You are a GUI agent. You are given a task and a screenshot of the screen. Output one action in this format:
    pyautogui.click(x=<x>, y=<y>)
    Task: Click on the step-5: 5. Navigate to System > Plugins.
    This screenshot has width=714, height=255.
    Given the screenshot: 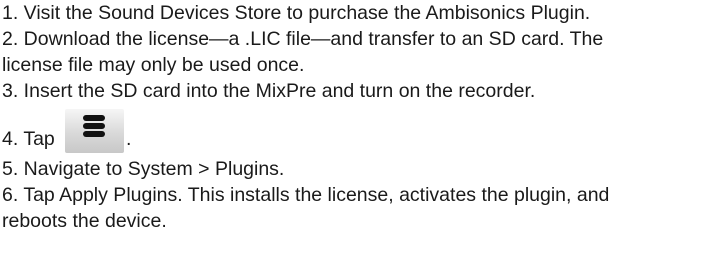 What is the action you would take?
    pyautogui.click(x=143, y=169)
    